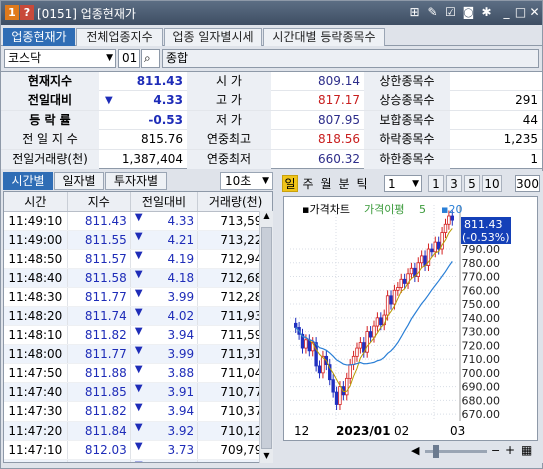  Describe the element at coordinates (410, 452) in the screenshot. I see `chart-scroll-controls: ◀ − + ▦` at that location.